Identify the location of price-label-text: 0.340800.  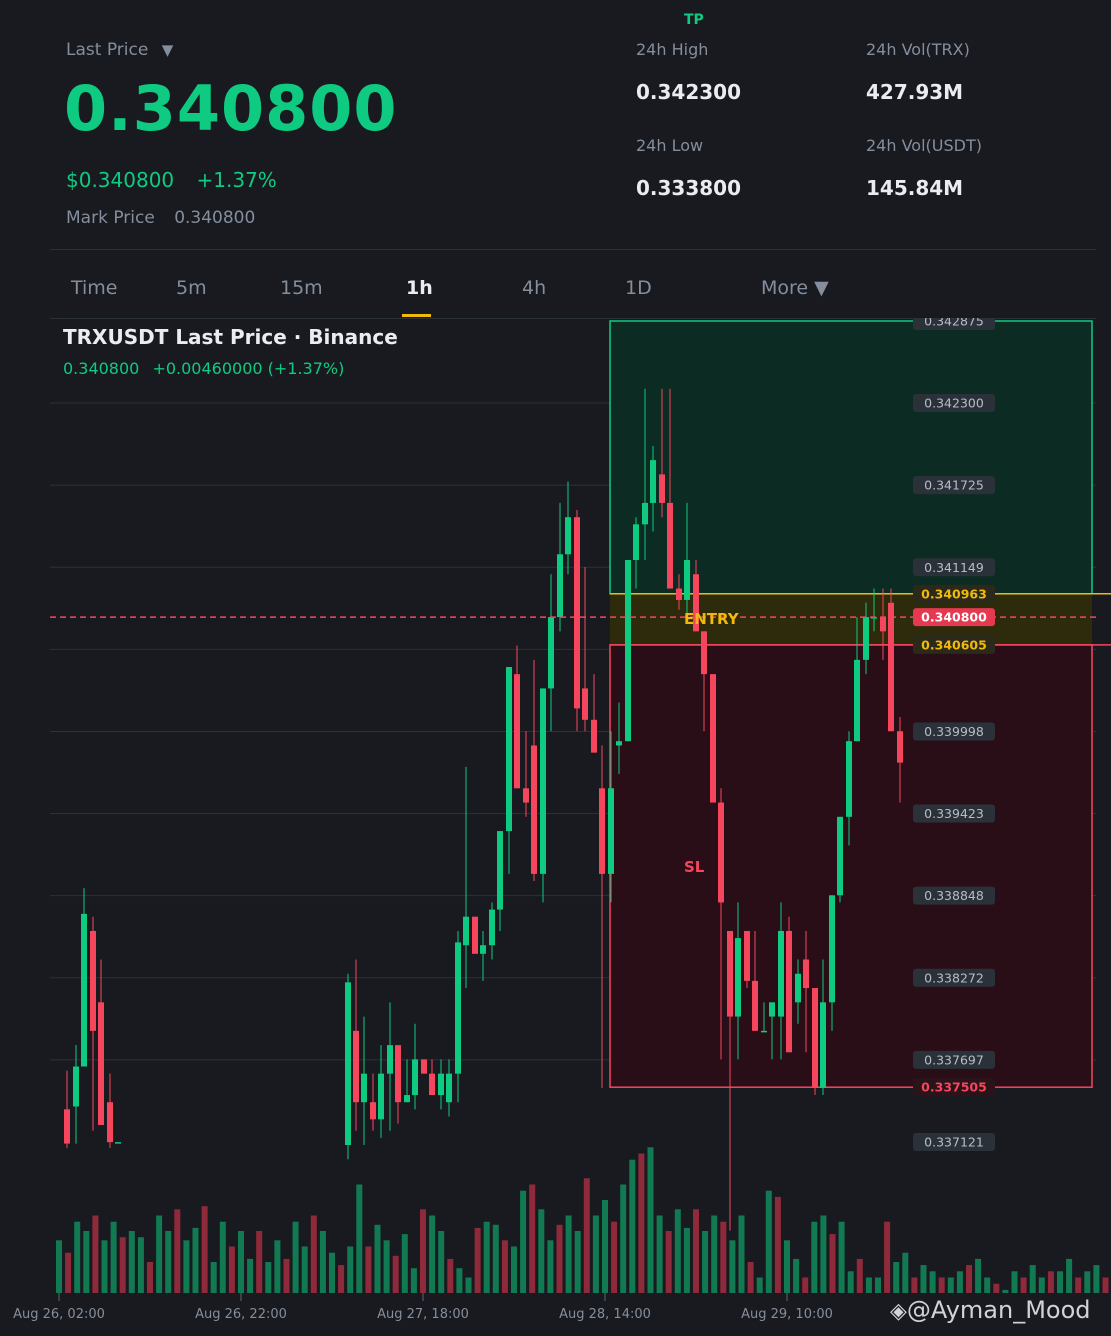
(954, 617).